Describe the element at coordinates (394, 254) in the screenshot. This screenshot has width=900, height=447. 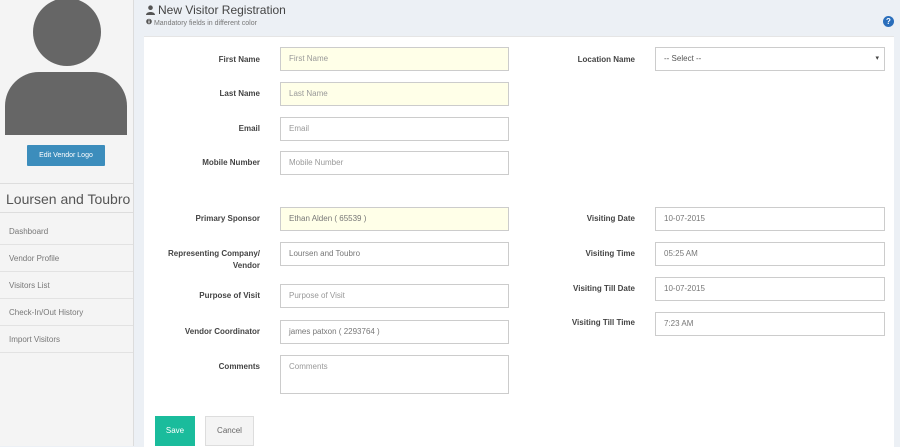
I see `representing-company-input: Loursen and Toubro` at that location.